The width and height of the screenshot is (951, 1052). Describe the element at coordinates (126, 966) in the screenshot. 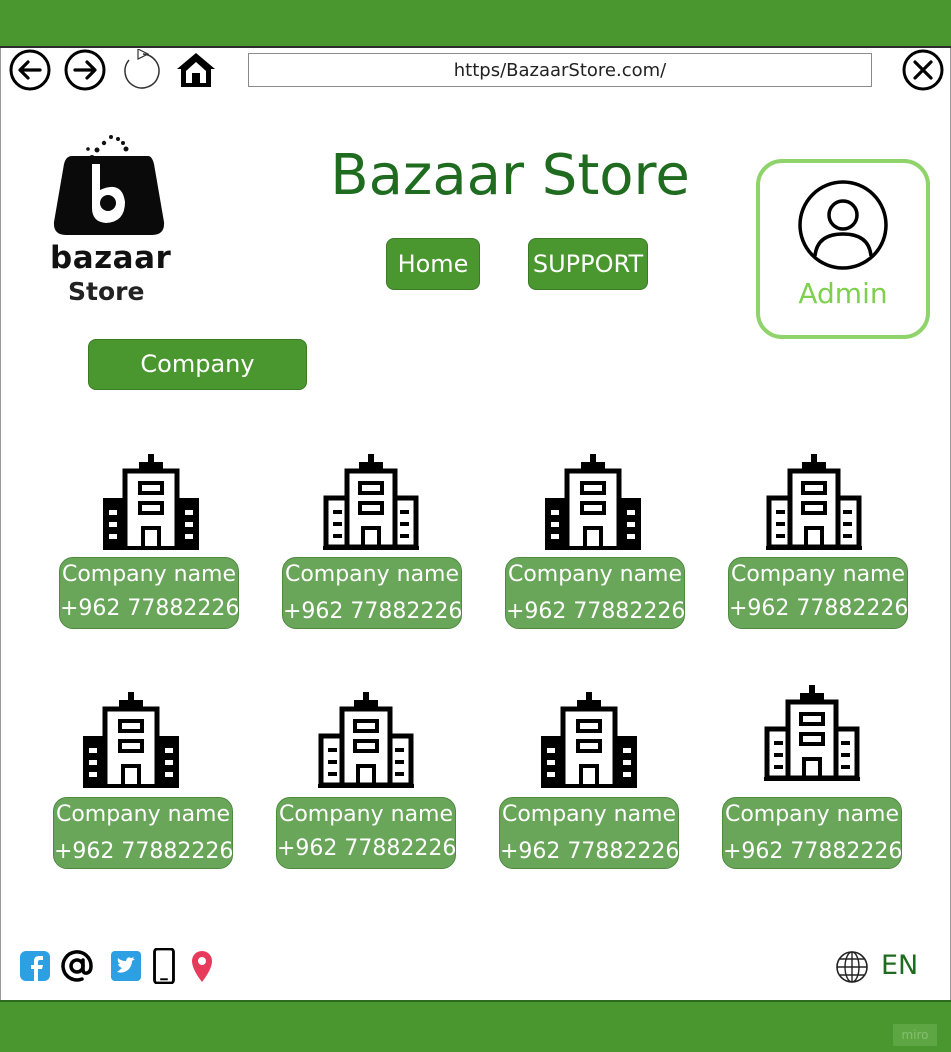

I see `twitter-icon` at that location.